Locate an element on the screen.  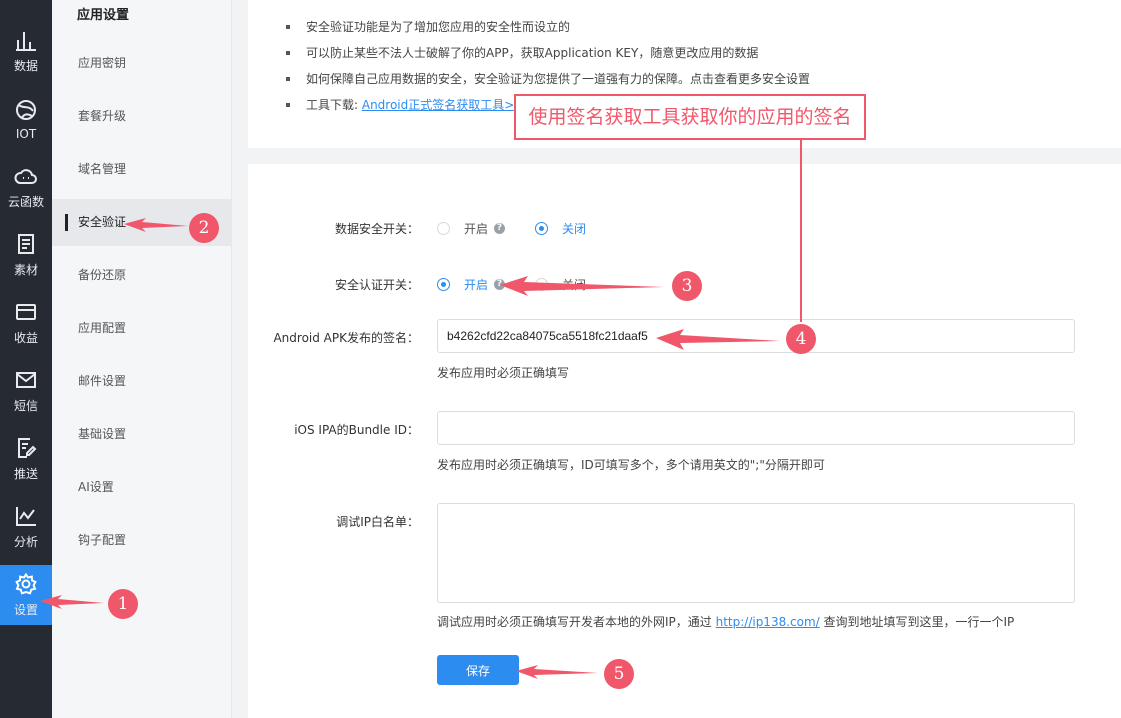
submenu-item-app-key: 应用密钥 is located at coordinates (142, 63).